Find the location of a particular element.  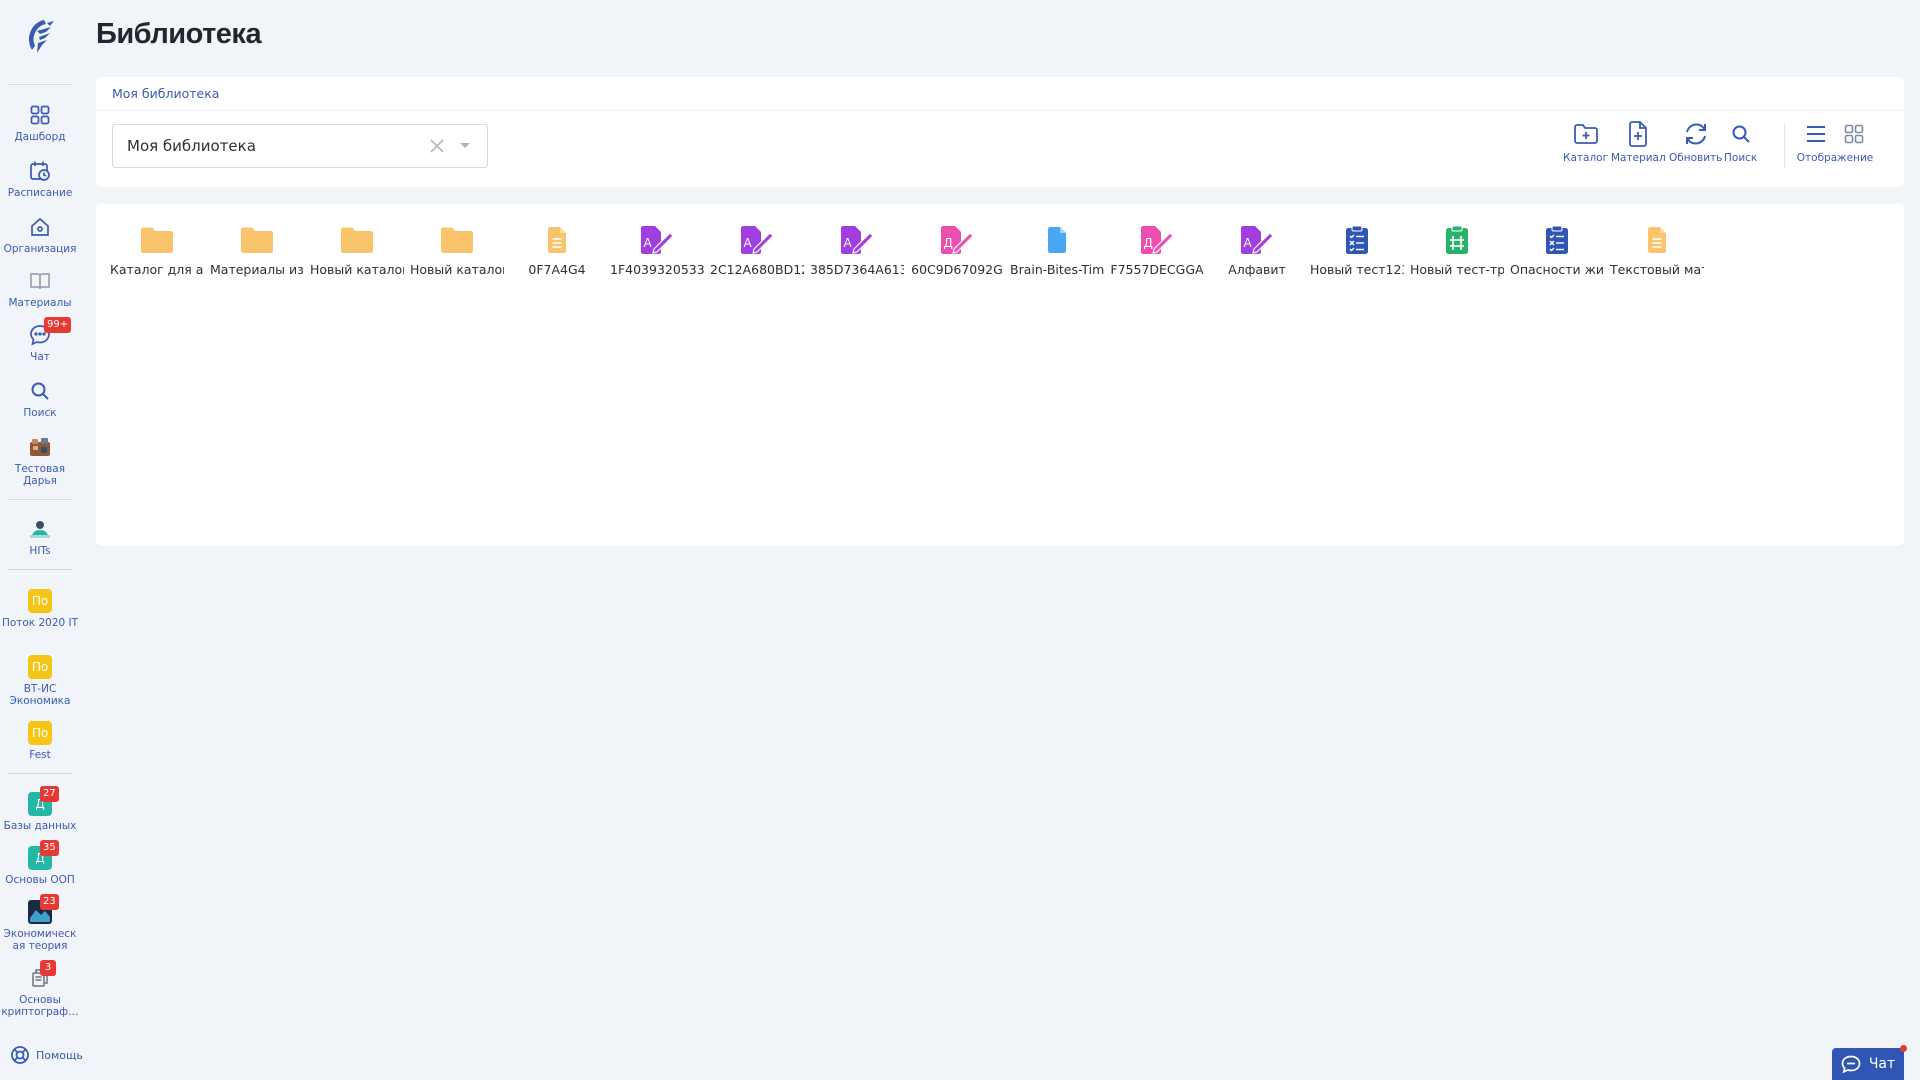

folder-item: Каталог для ав is located at coordinates (157, 249).